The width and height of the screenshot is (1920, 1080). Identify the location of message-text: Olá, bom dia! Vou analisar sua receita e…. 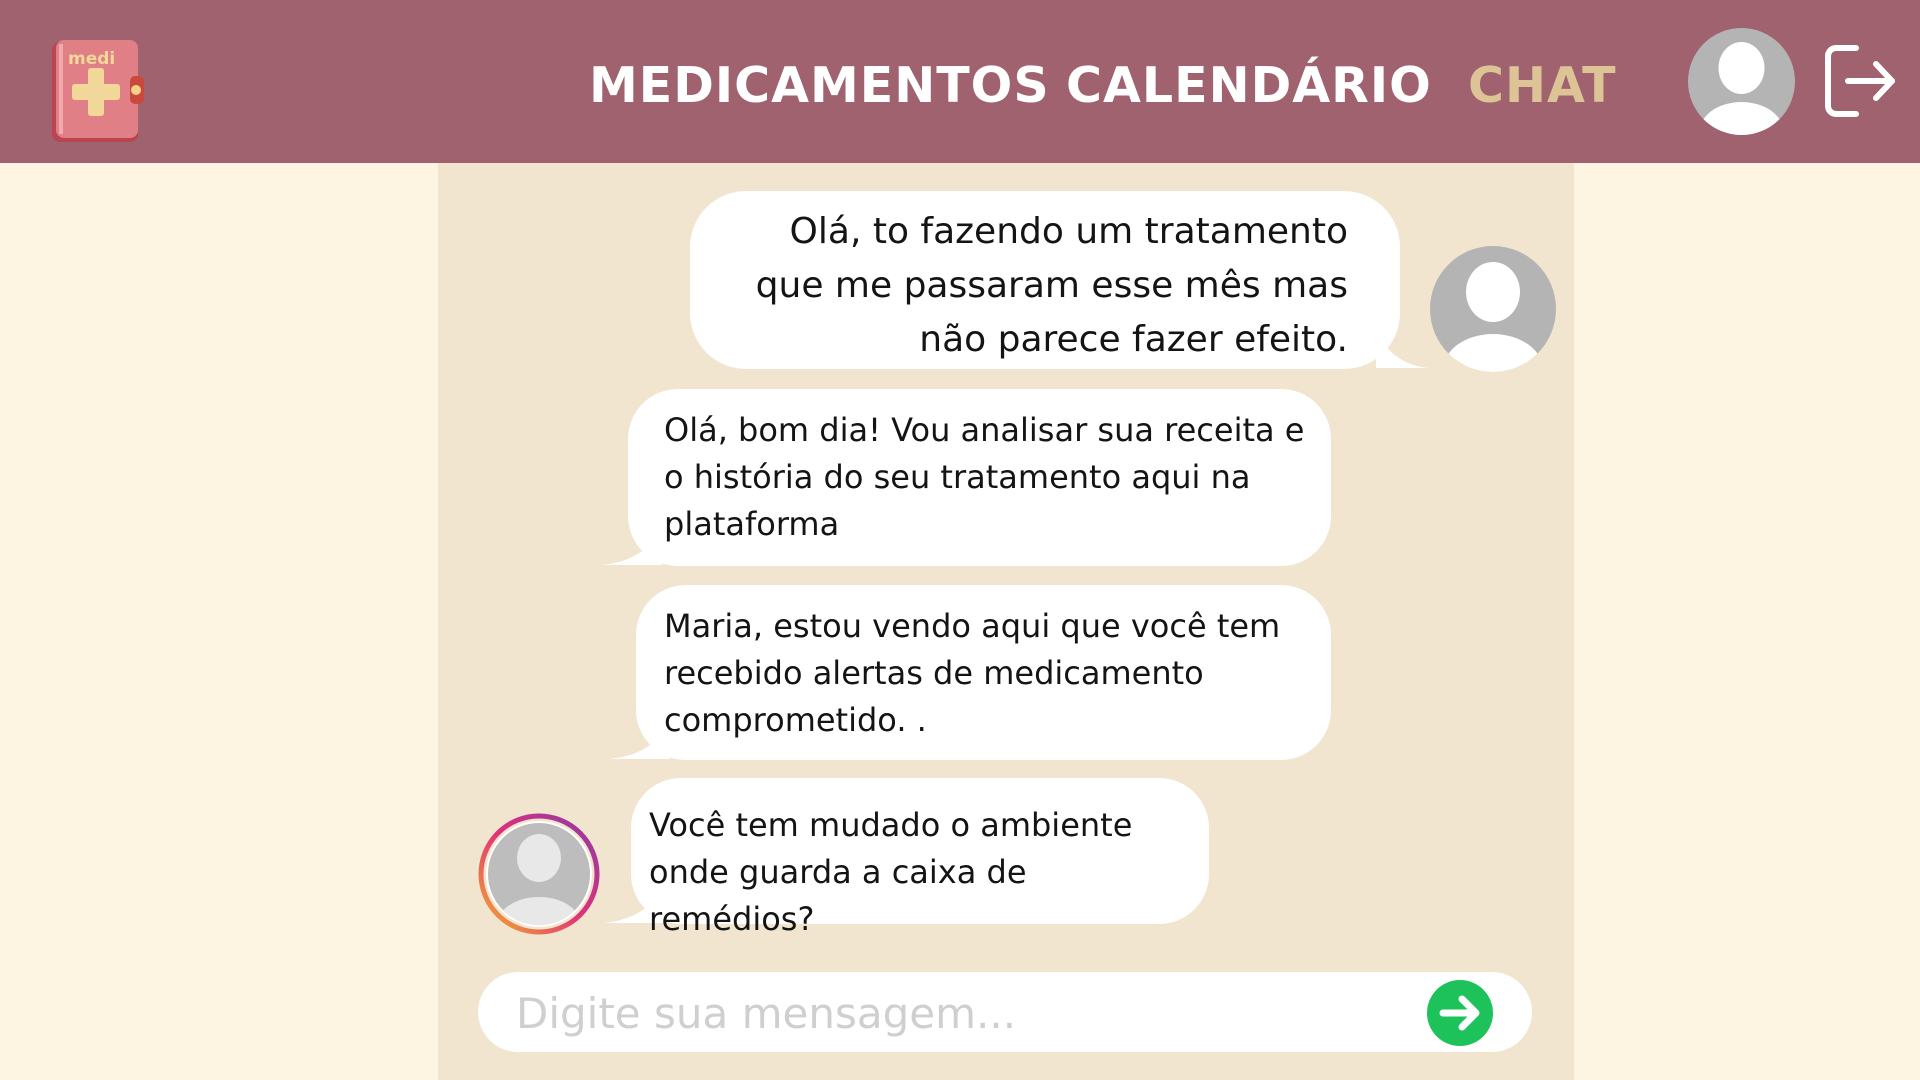
(984, 477).